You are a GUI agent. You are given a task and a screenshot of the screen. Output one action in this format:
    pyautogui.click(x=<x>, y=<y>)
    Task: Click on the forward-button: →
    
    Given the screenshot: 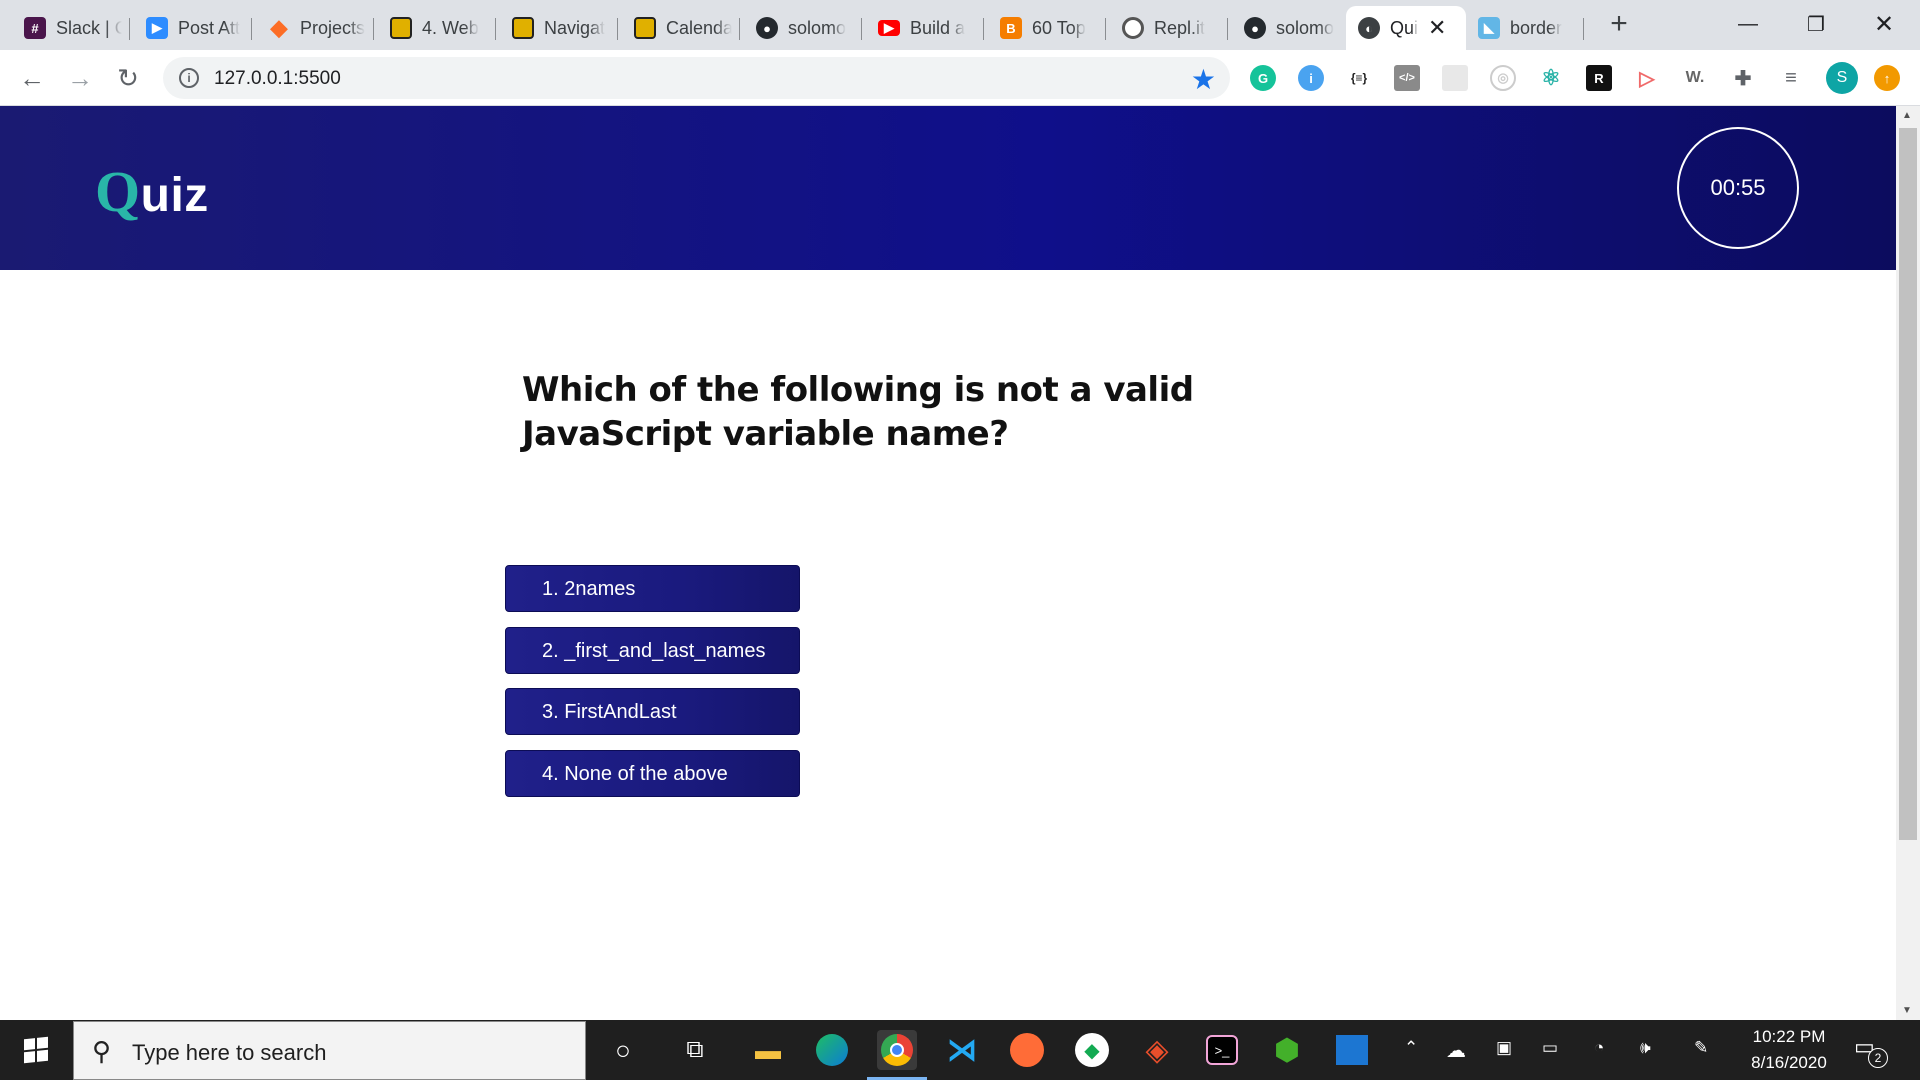 What is the action you would take?
    pyautogui.click(x=80, y=78)
    